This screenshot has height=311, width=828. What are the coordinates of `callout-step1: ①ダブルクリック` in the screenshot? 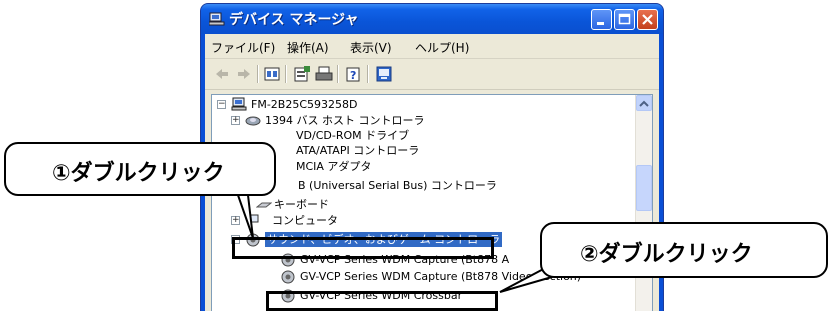 It's located at (140, 169).